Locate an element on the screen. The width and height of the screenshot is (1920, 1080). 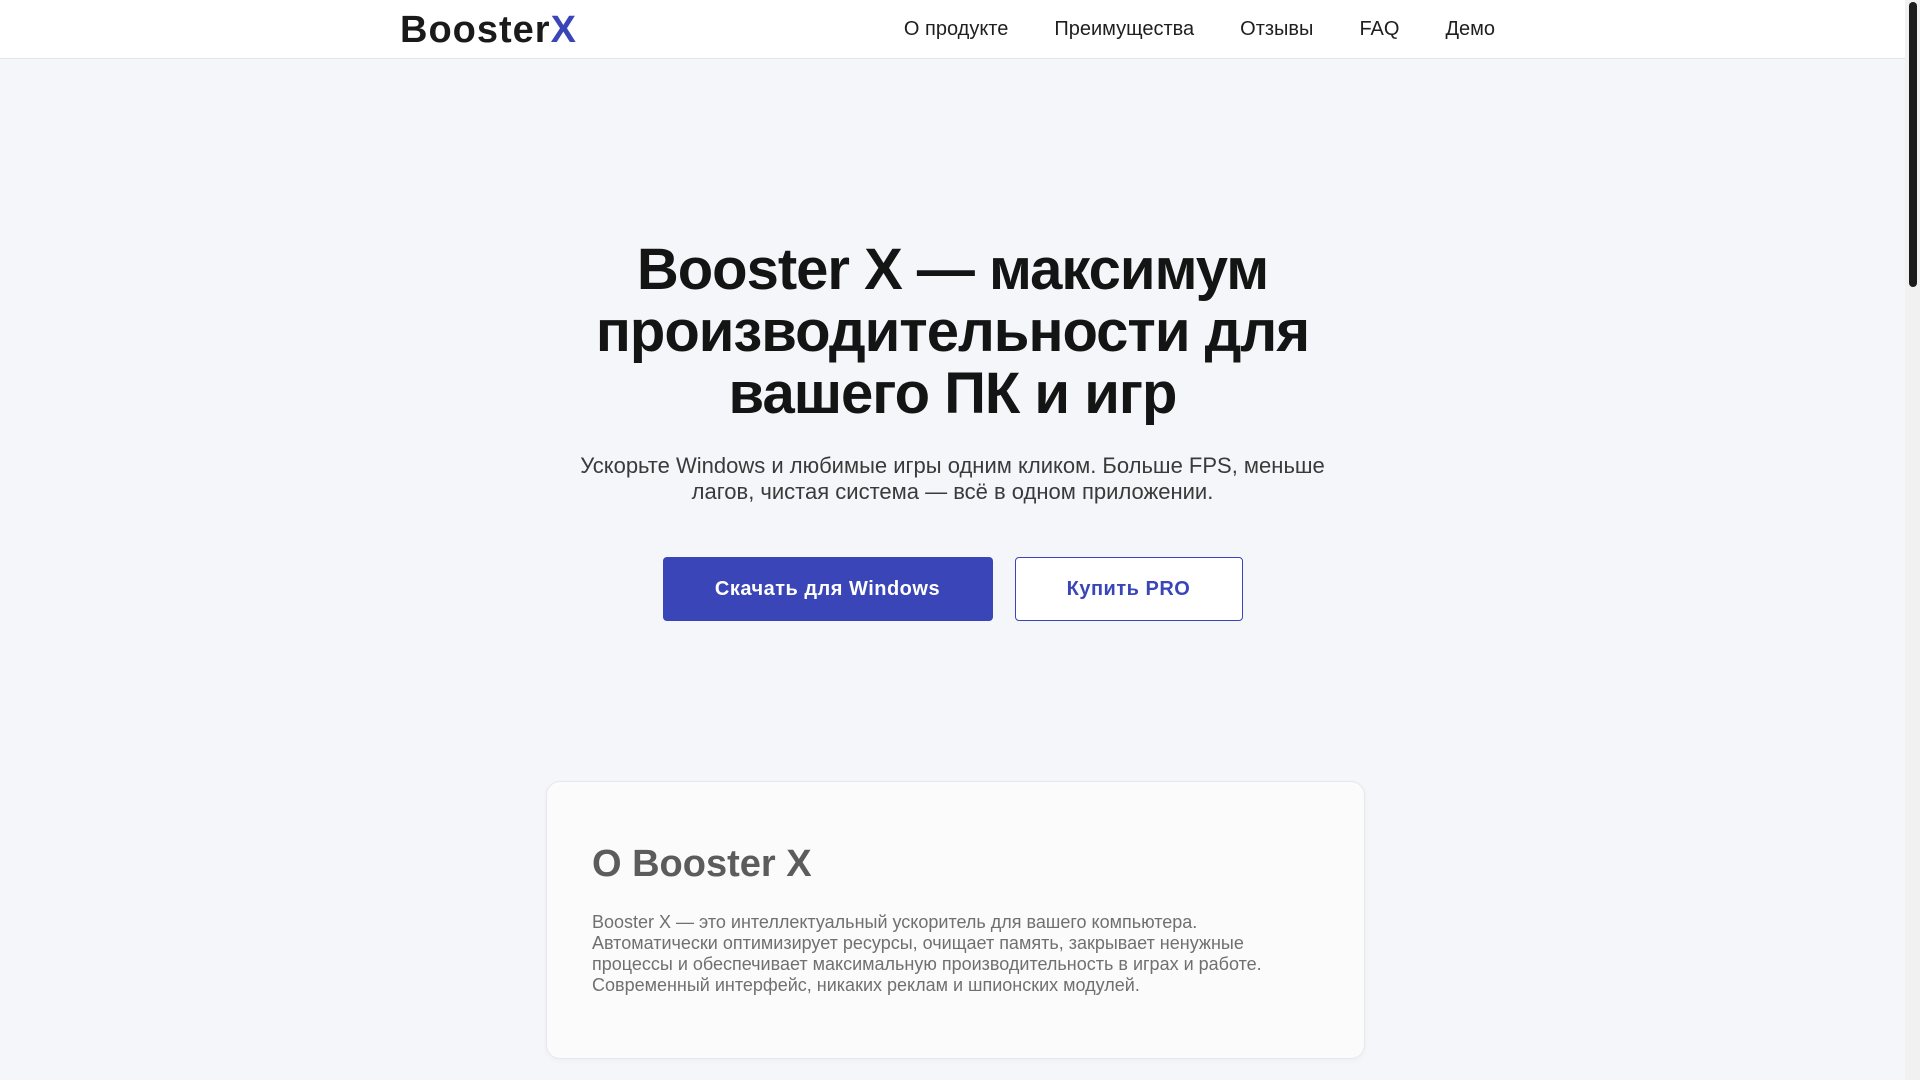
logo: BoosterX is located at coordinates (488, 30).